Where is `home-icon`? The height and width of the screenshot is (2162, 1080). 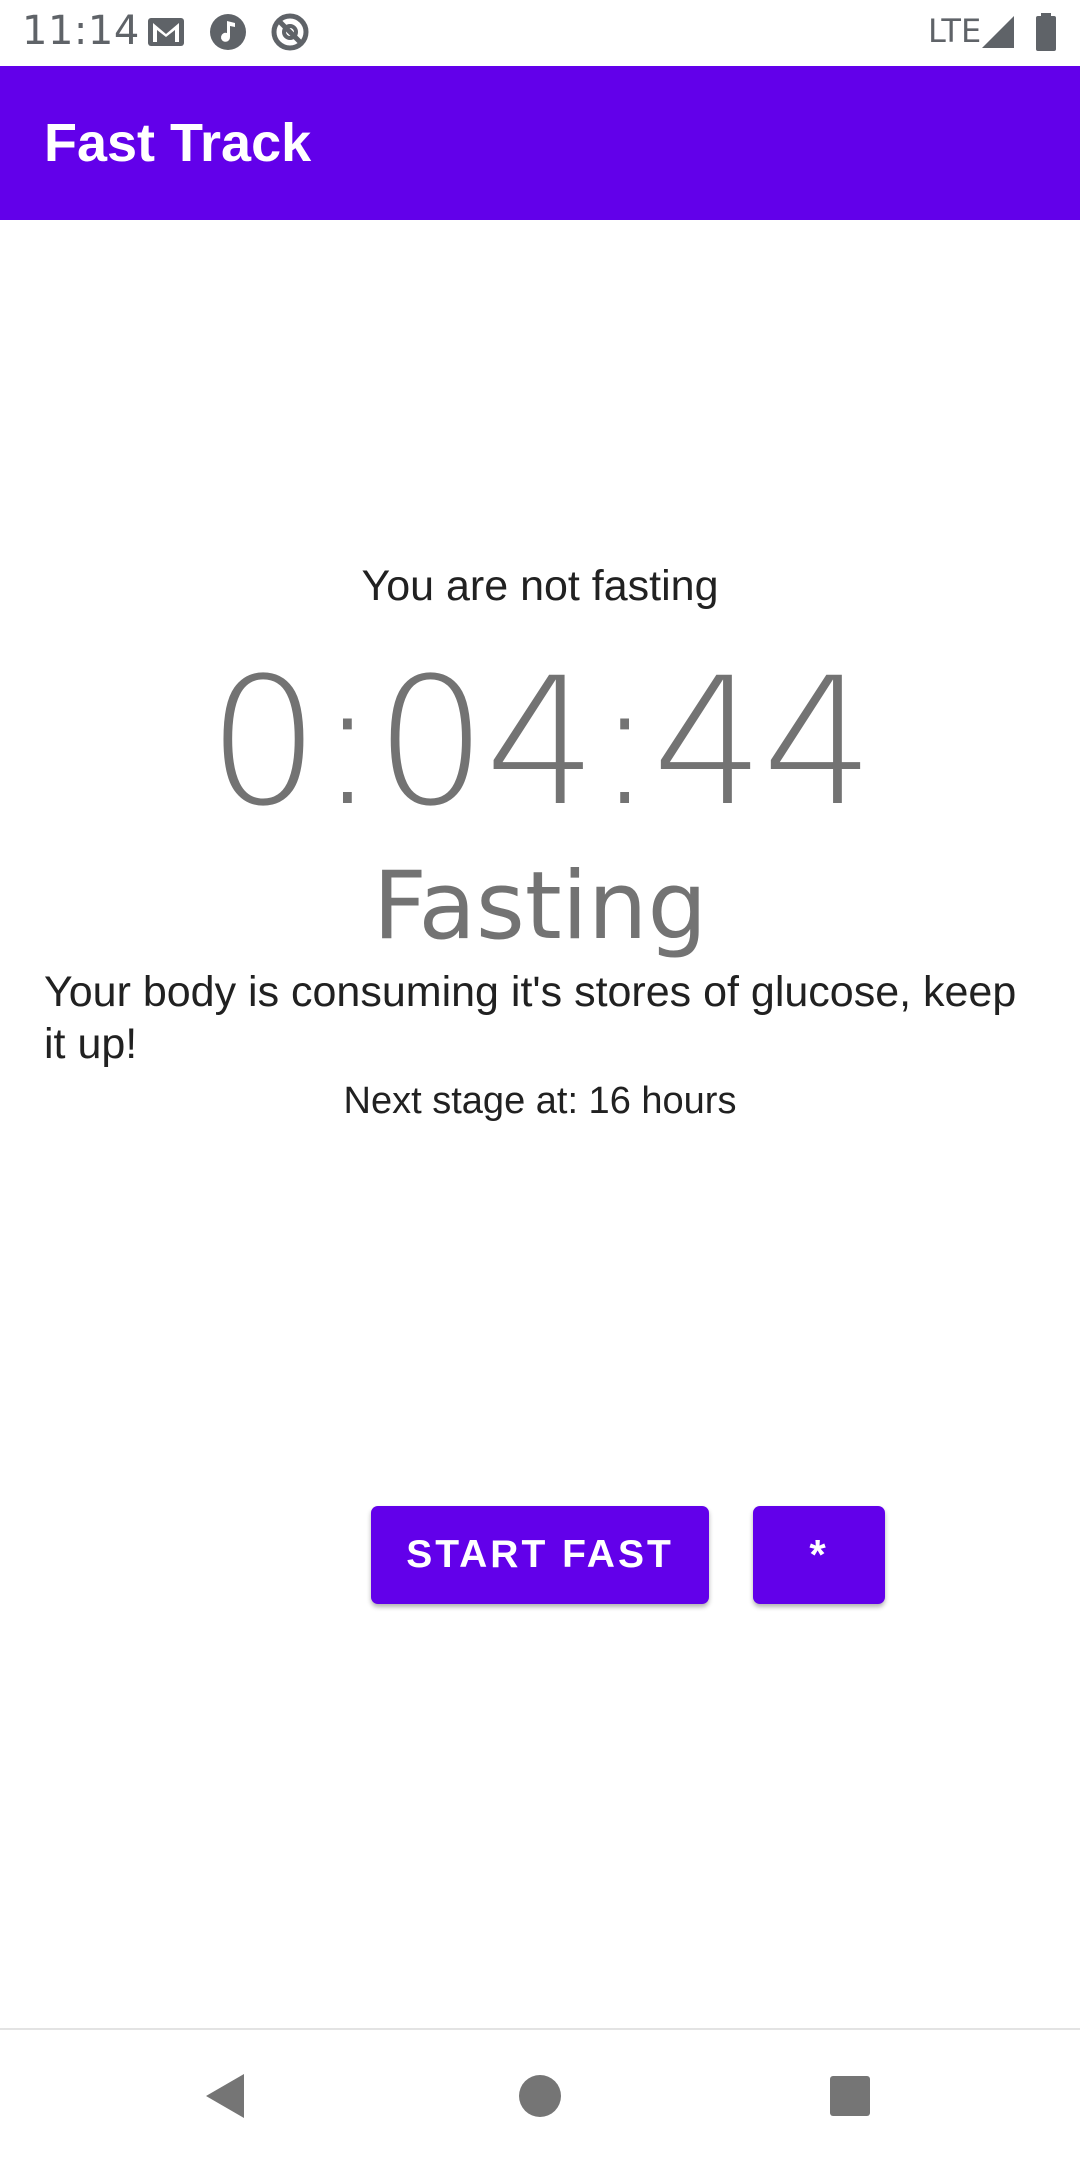
home-icon is located at coordinates (540, 2098).